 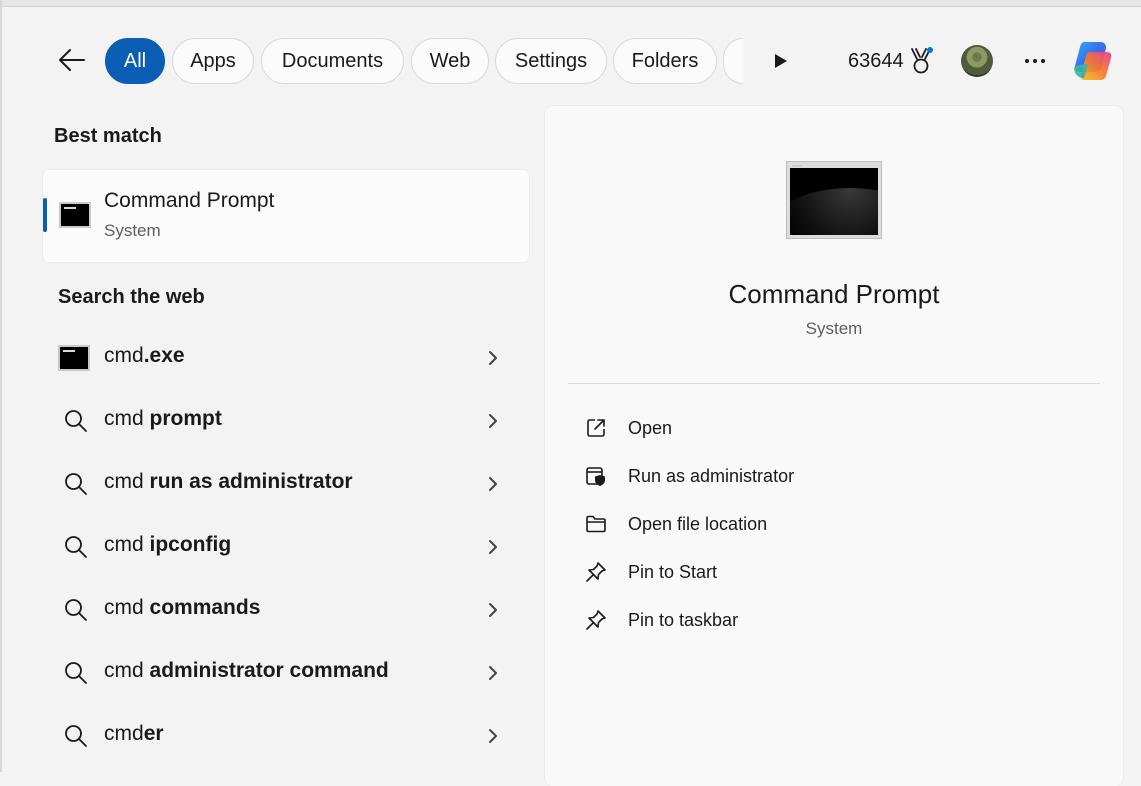 I want to click on selection-indicator, so click(x=45, y=215).